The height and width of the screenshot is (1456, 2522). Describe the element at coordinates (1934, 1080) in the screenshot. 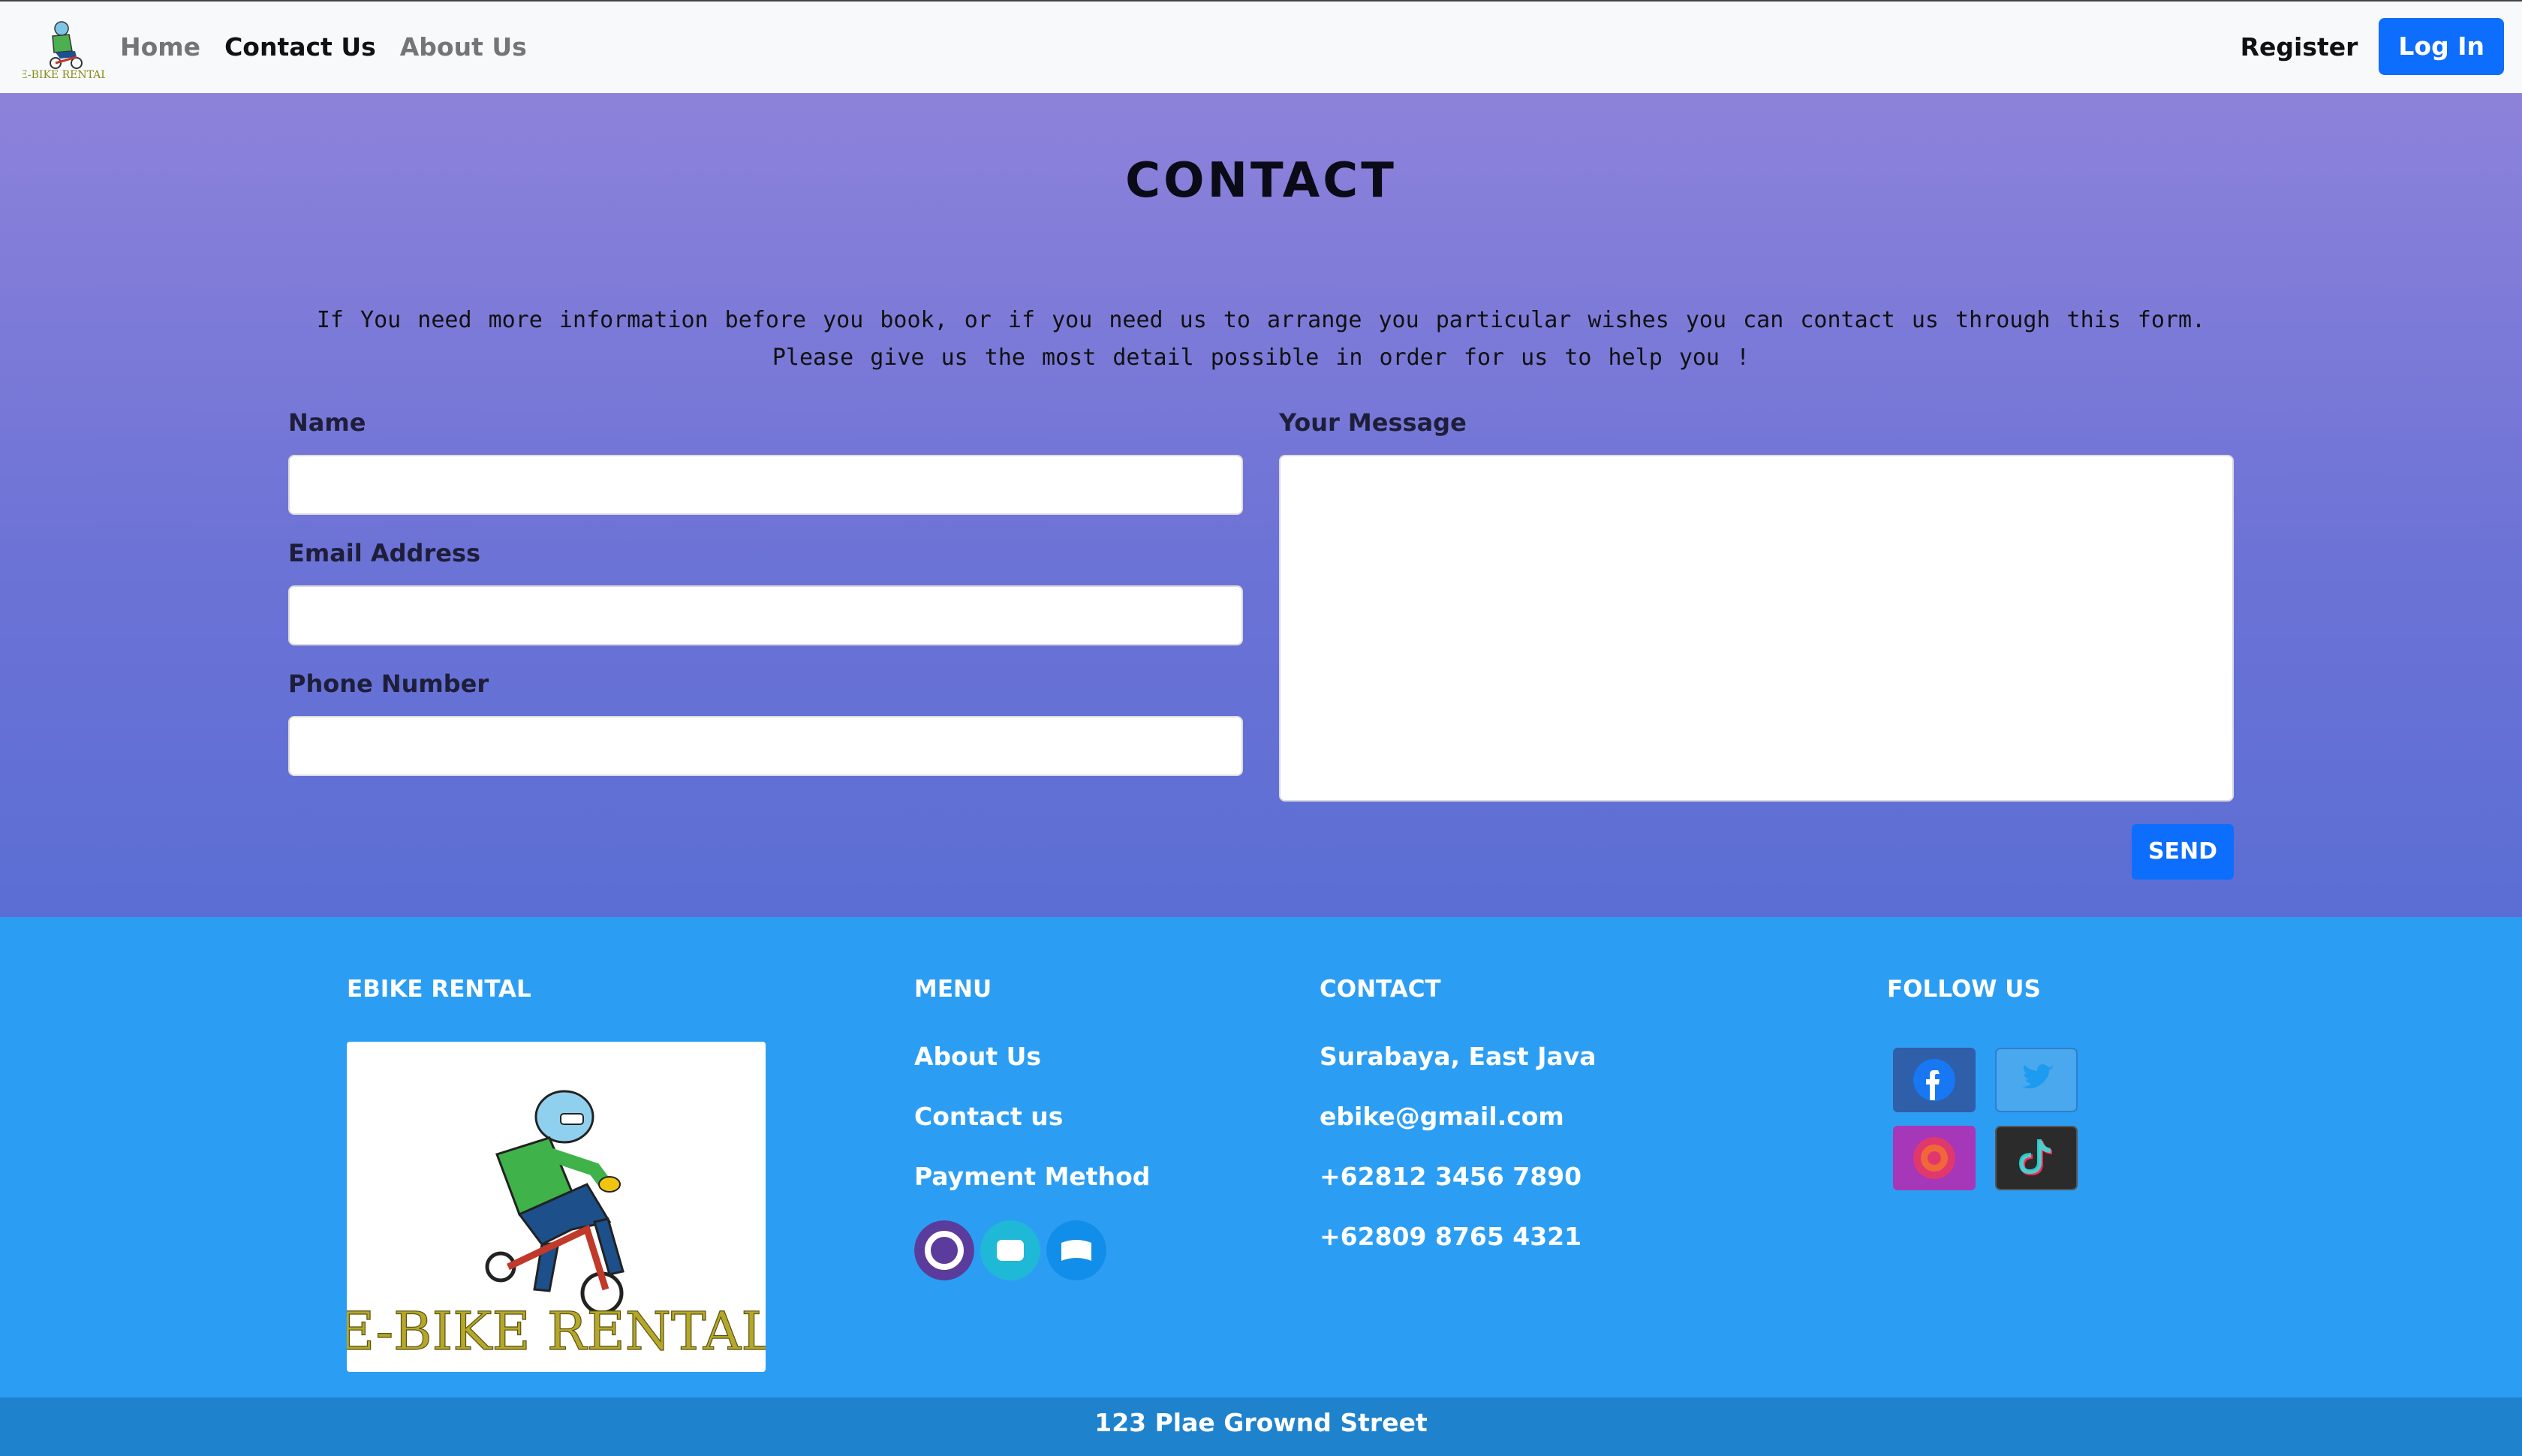

I see `facebook-icon` at that location.